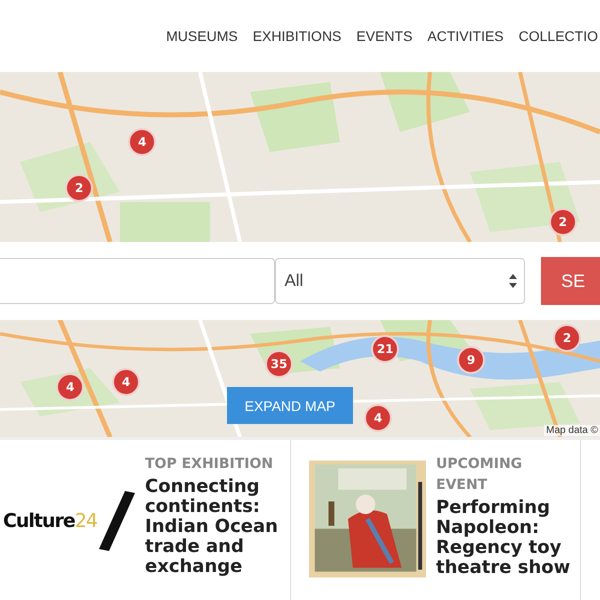 The width and height of the screenshot is (600, 600). I want to click on nav-link: COLLECTIO, so click(558, 36).